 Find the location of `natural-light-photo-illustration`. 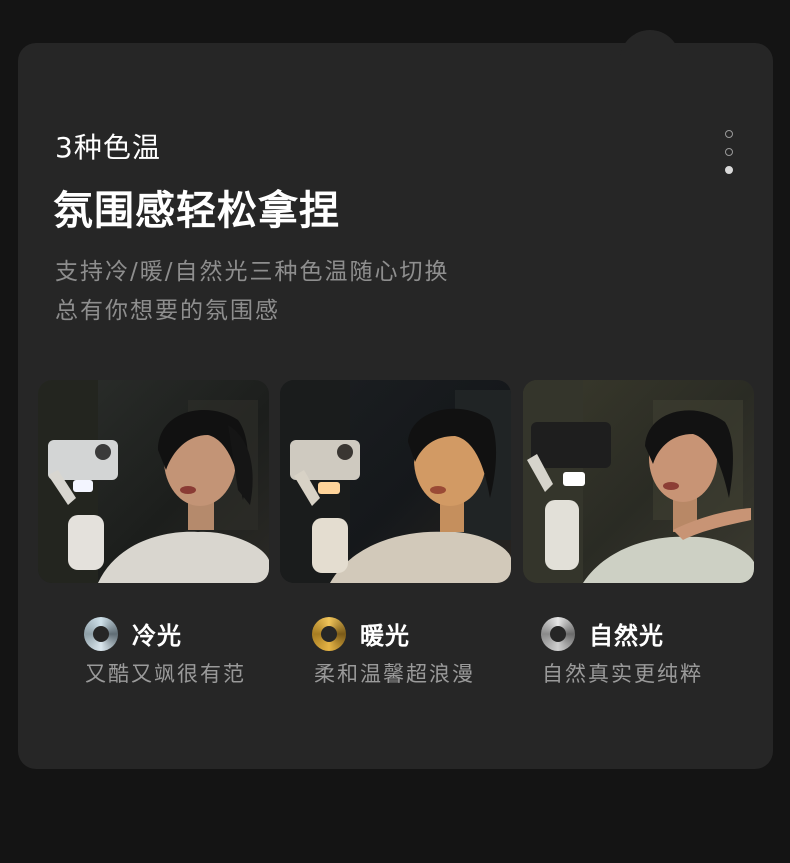

natural-light-photo-illustration is located at coordinates (638, 481).